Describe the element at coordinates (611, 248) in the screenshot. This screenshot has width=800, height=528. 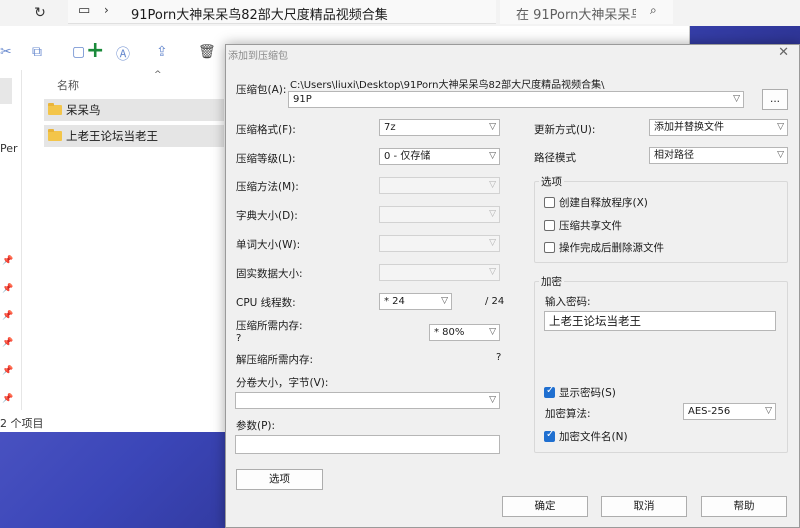
I see `delete-after-label: 操作完成后删除源文件` at that location.